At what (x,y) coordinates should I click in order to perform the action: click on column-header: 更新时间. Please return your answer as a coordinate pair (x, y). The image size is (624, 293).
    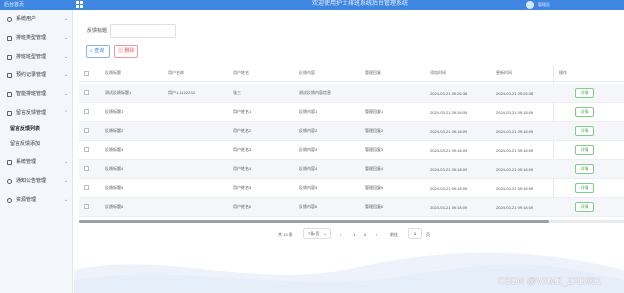
    Looking at the image, I should click on (504, 73).